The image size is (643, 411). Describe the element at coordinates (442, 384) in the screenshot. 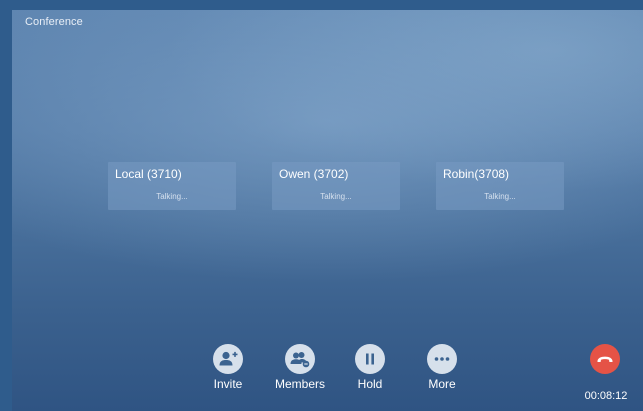

I see `more-label: More` at that location.